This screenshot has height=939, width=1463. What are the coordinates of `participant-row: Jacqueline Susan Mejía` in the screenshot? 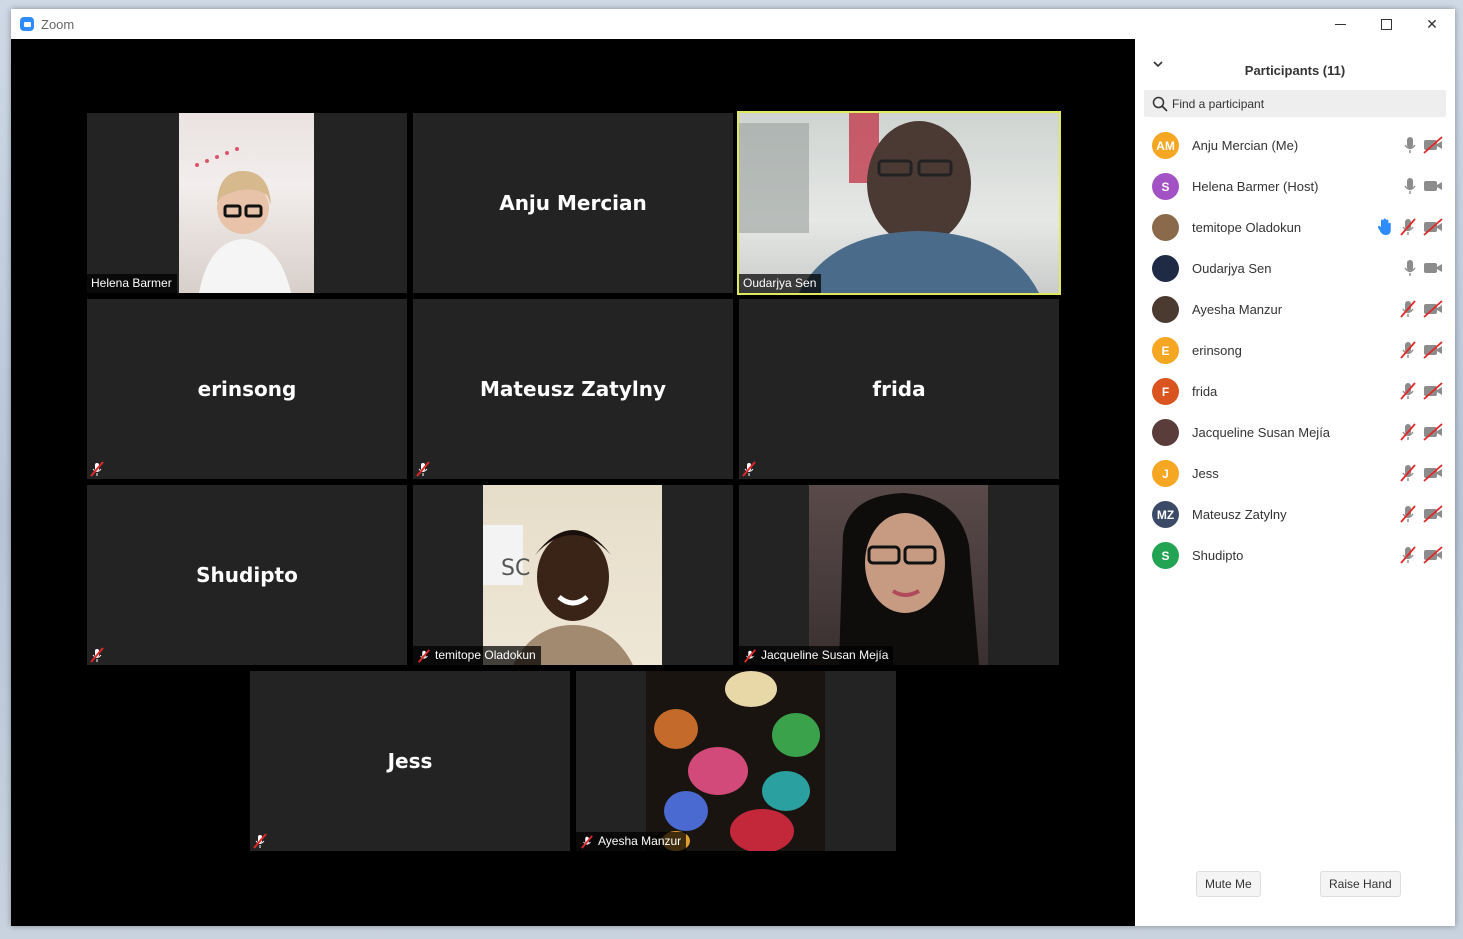 It's located at (1295, 432).